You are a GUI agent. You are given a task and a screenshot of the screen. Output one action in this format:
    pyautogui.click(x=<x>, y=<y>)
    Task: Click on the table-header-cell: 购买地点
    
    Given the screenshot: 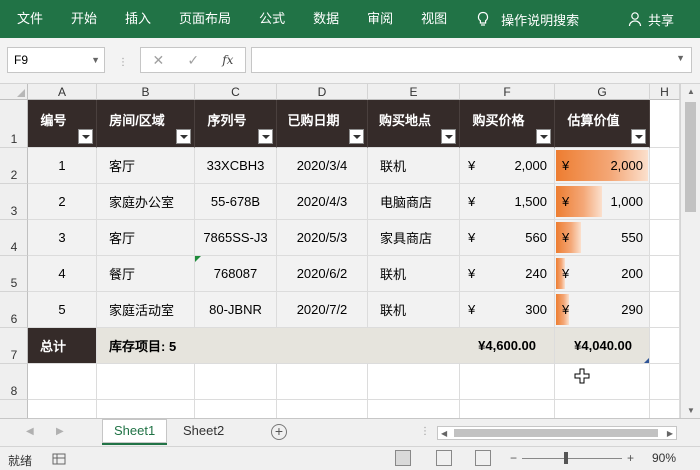 What is the action you would take?
    pyautogui.click(x=414, y=124)
    